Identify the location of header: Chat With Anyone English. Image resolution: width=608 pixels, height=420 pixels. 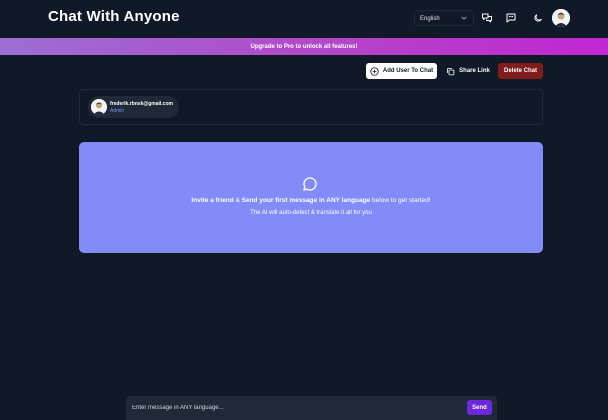
(304, 19).